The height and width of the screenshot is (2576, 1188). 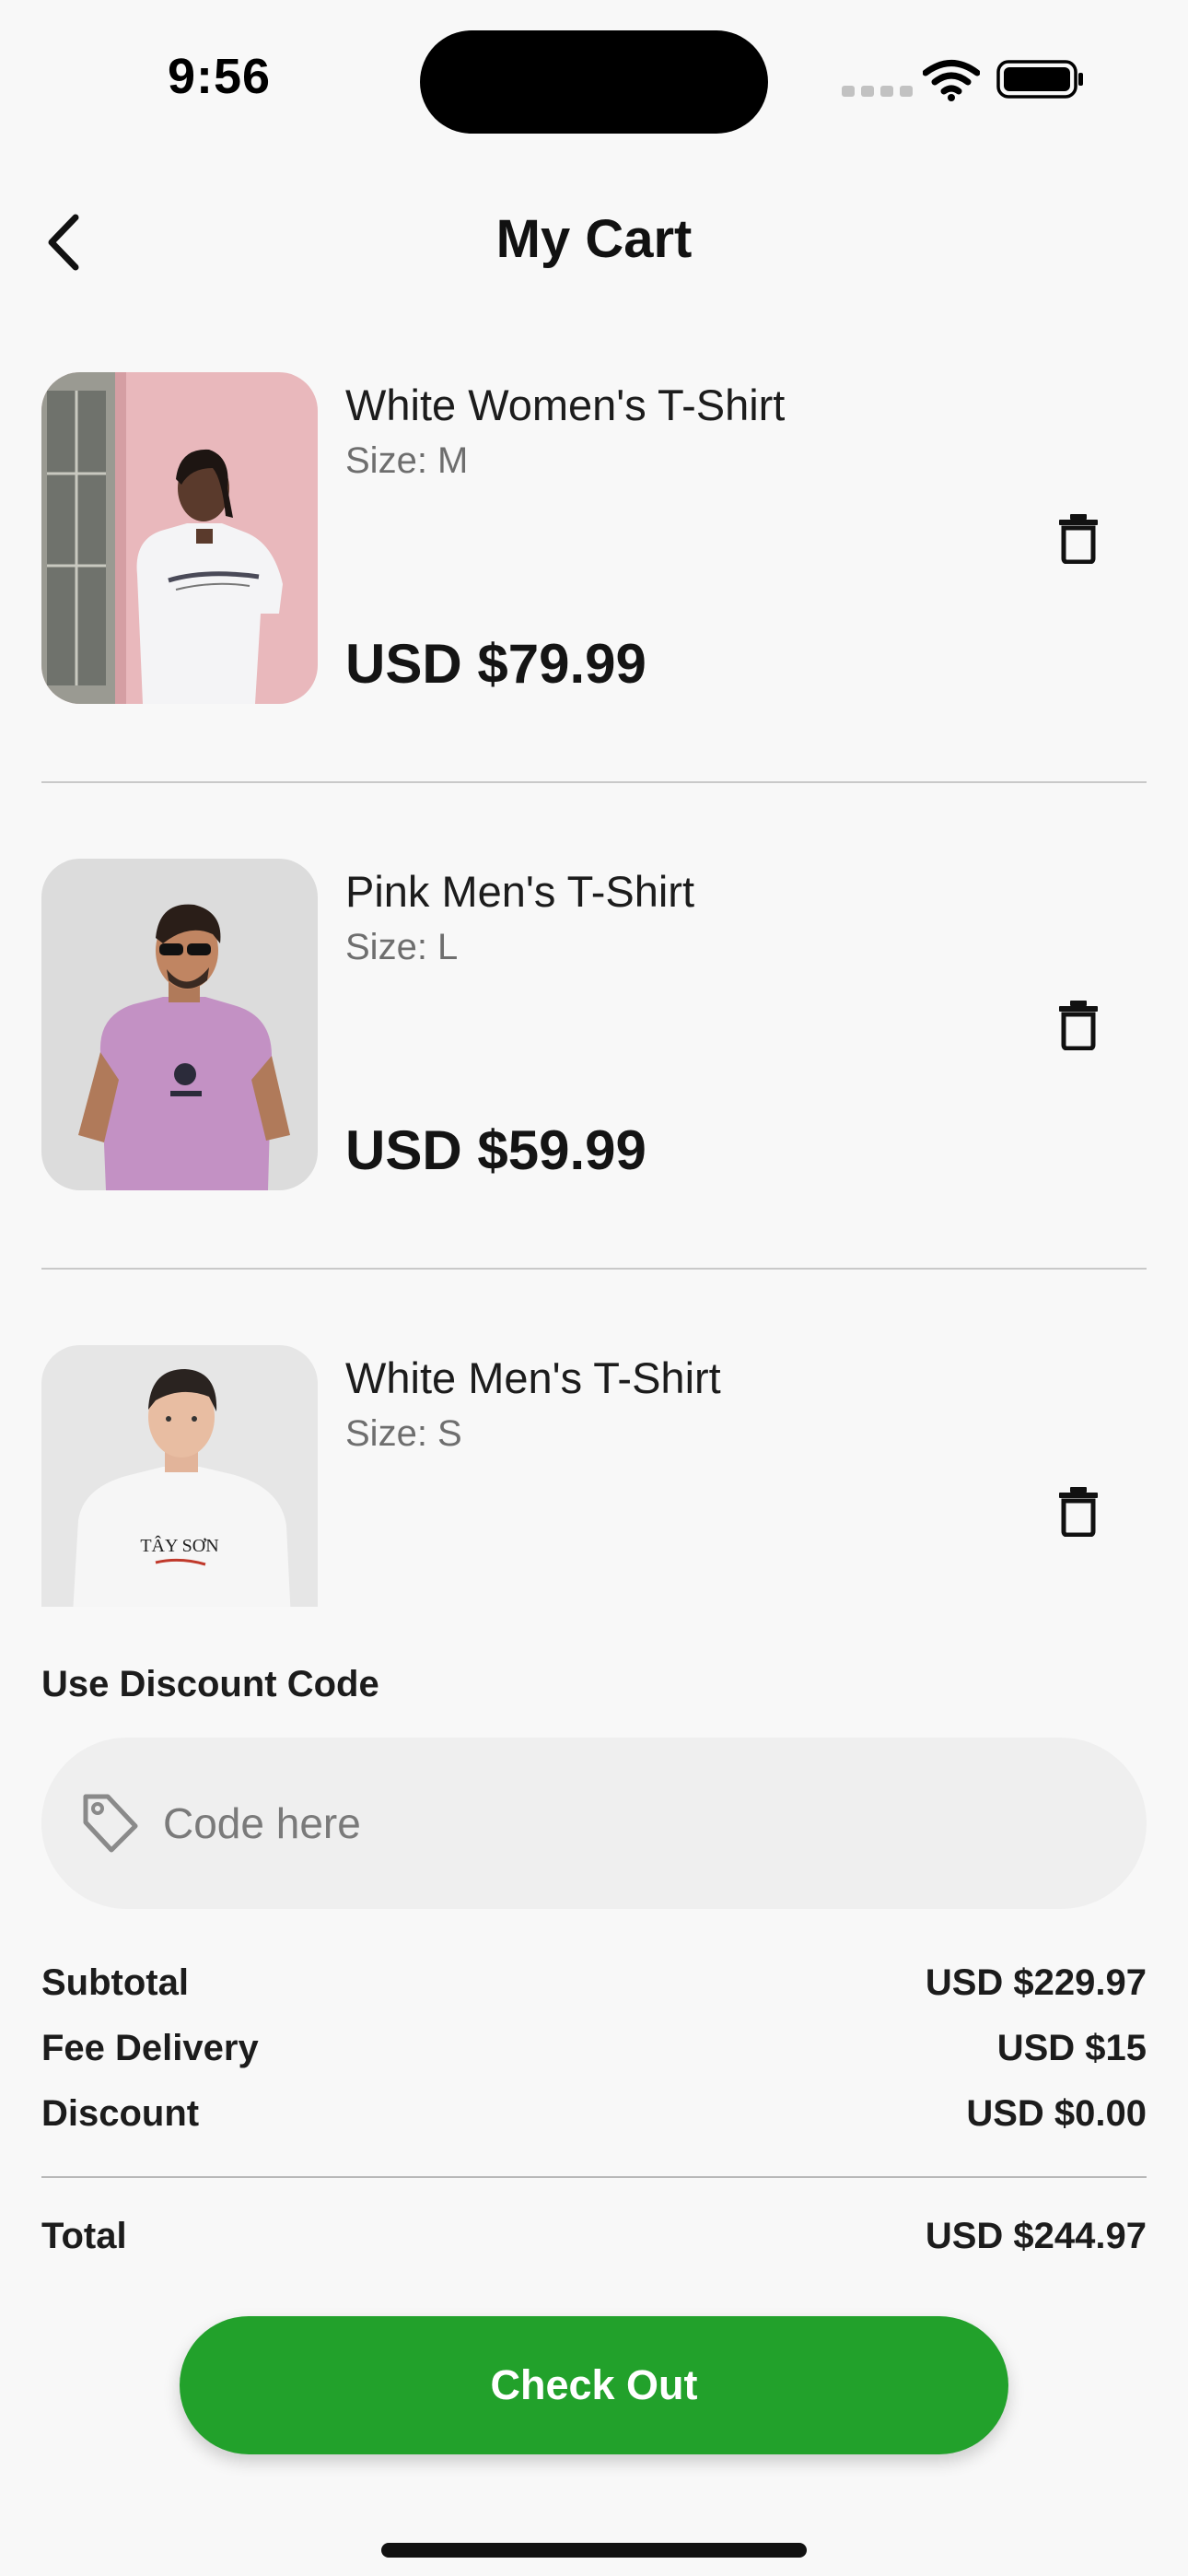 What do you see at coordinates (111, 1823) in the screenshot?
I see `tag-icon` at bounding box center [111, 1823].